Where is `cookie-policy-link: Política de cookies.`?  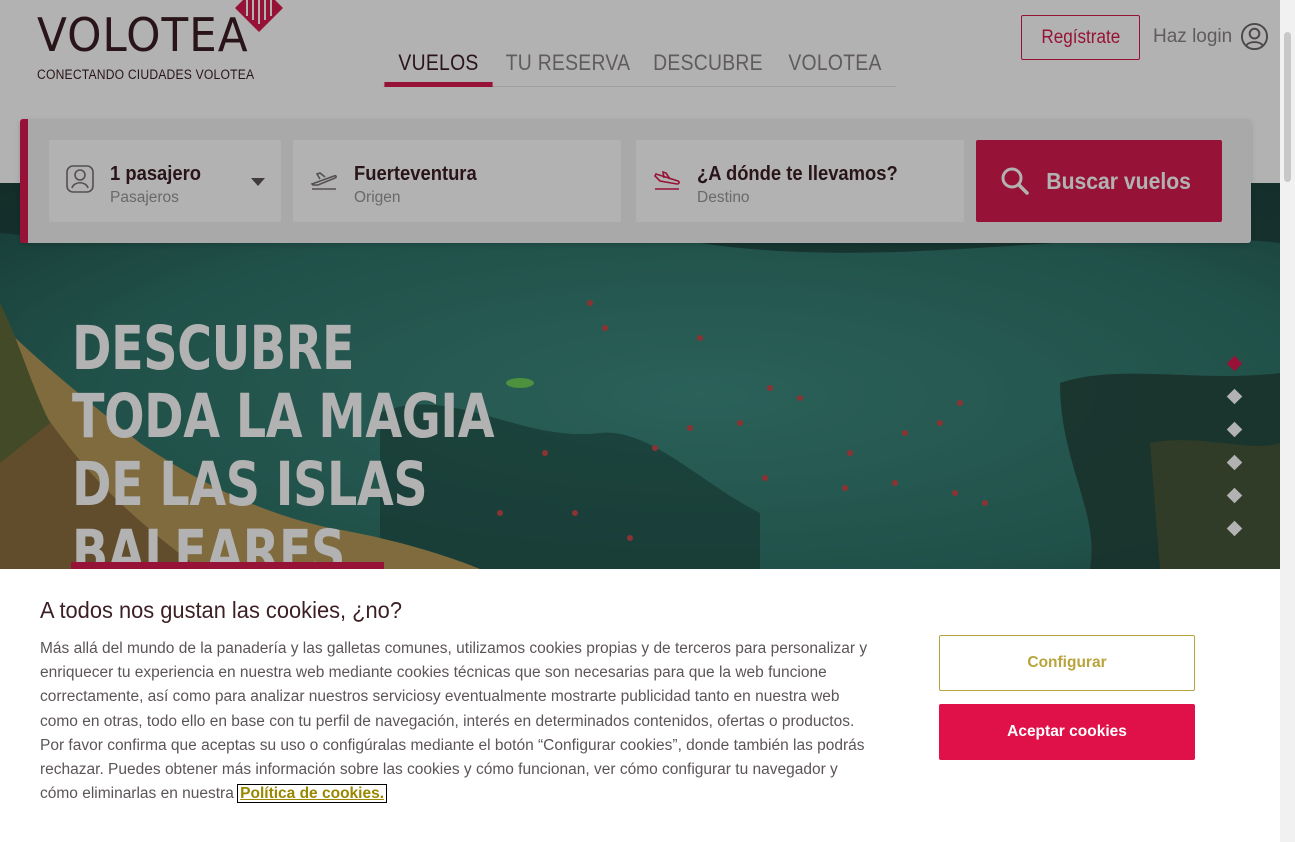
cookie-policy-link: Política de cookies. is located at coordinates (312, 794).